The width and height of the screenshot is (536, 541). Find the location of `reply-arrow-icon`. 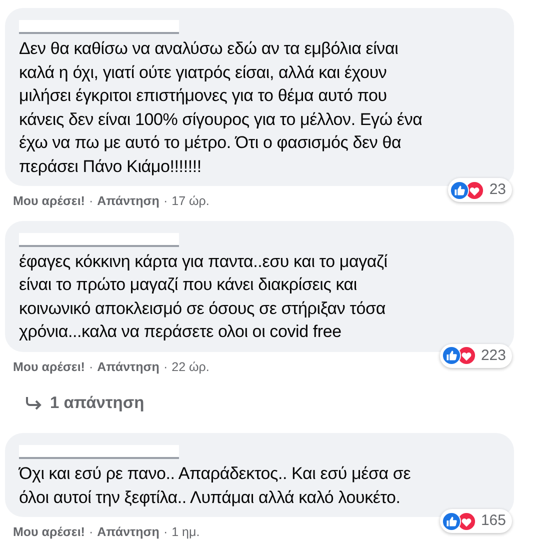

reply-arrow-icon is located at coordinates (33, 403).